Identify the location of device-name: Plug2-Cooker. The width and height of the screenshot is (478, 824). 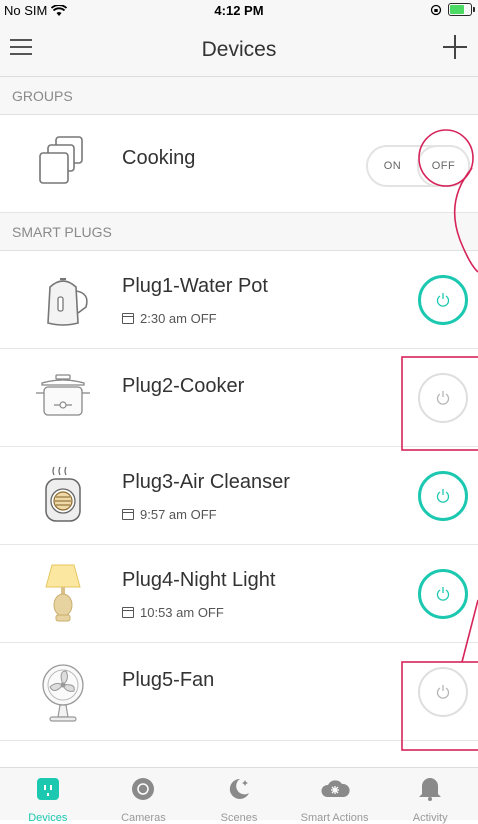
(183, 386).